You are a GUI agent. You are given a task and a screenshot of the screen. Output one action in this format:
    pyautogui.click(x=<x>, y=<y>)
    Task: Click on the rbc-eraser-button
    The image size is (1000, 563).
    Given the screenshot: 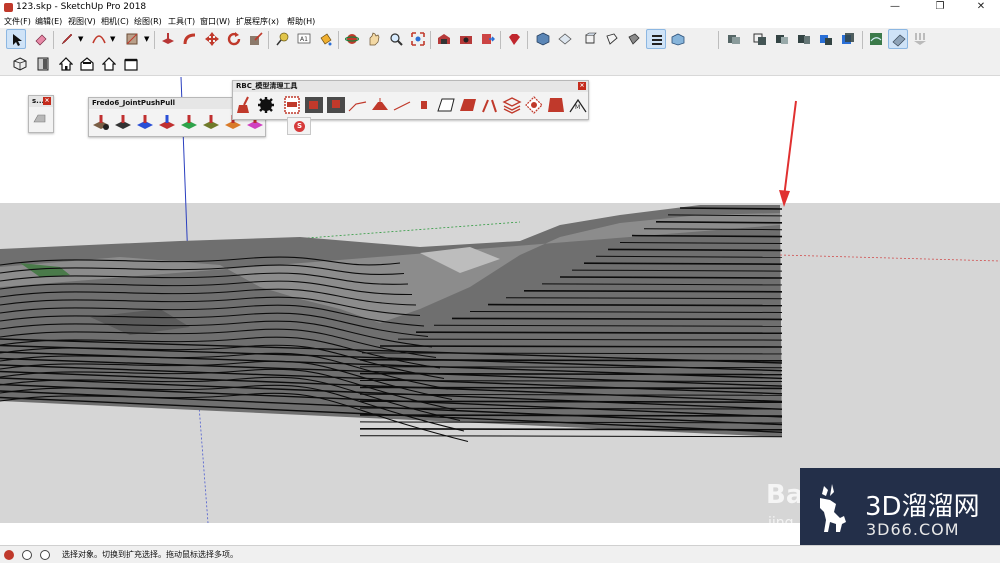 What is the action you would take?
    pyautogui.click(x=424, y=105)
    